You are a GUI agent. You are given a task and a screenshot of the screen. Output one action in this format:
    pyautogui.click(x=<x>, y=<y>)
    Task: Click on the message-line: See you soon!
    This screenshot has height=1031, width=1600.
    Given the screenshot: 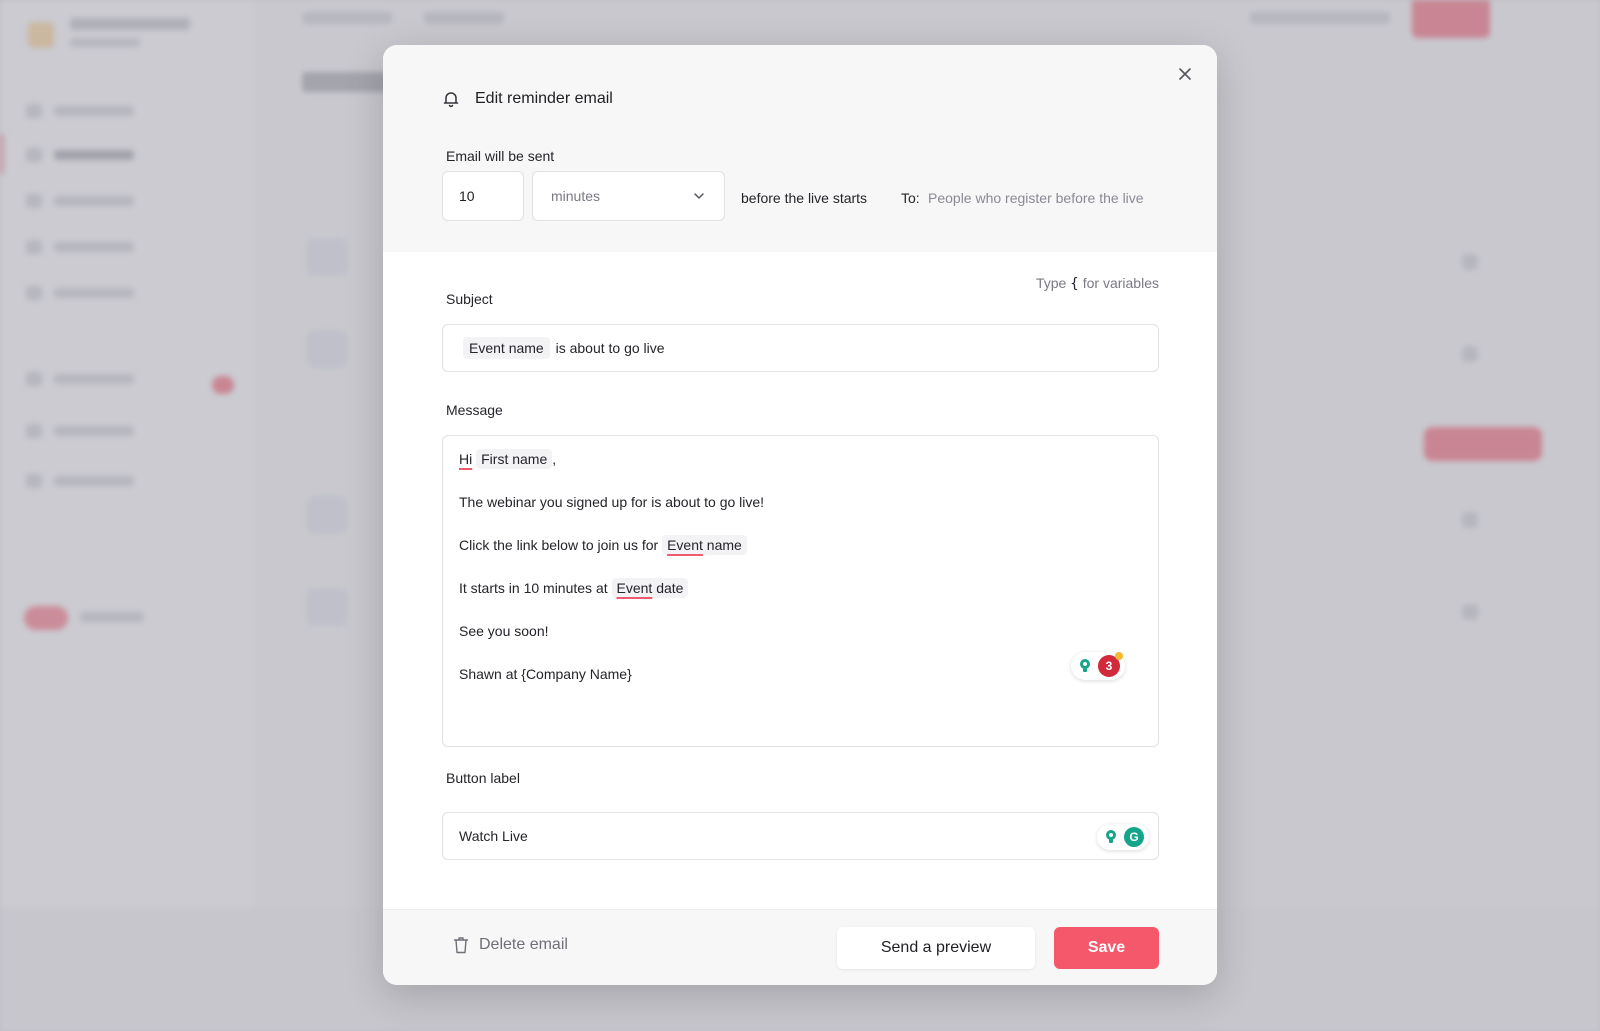 What is the action you would take?
    pyautogui.click(x=504, y=631)
    